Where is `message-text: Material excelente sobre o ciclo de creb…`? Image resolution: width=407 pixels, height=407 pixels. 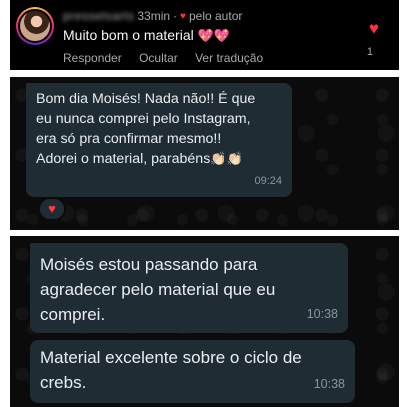
message-text: Material excelente sobre o ciclo de creb… is located at coordinates (171, 370).